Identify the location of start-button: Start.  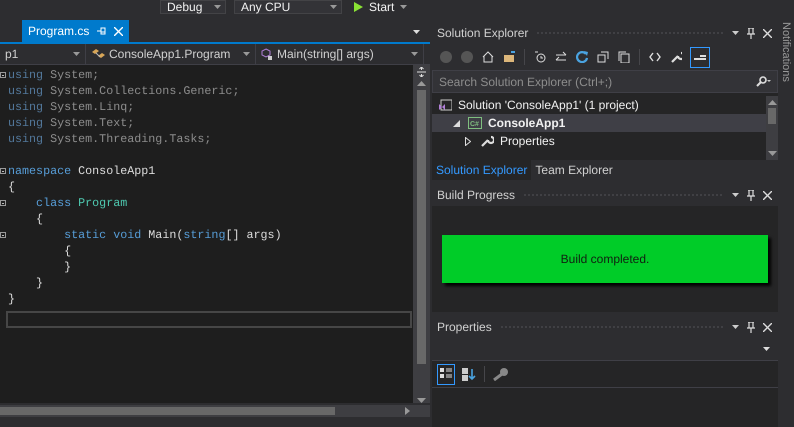
(381, 7).